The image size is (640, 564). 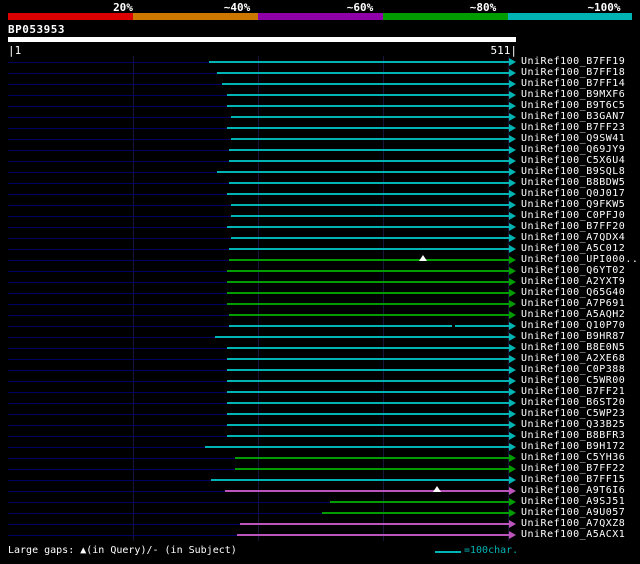 I want to click on alignment-label: UniRef100_B7FF15, so click(x=573, y=479).